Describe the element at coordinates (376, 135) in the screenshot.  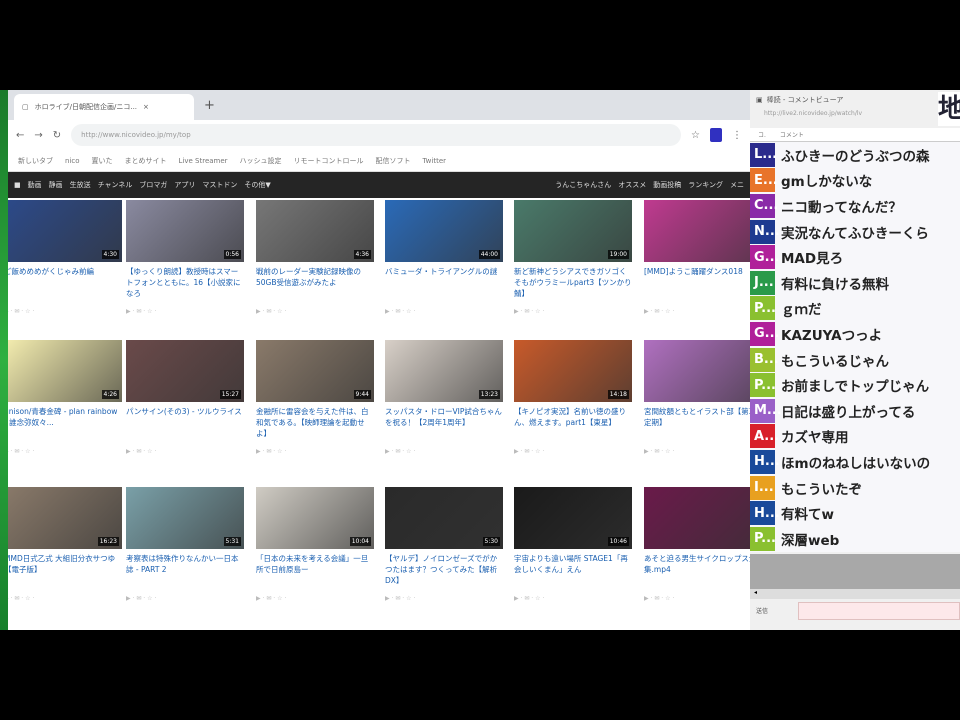
I see `url-field: http://www.nicovideo.jp/my/top` at that location.